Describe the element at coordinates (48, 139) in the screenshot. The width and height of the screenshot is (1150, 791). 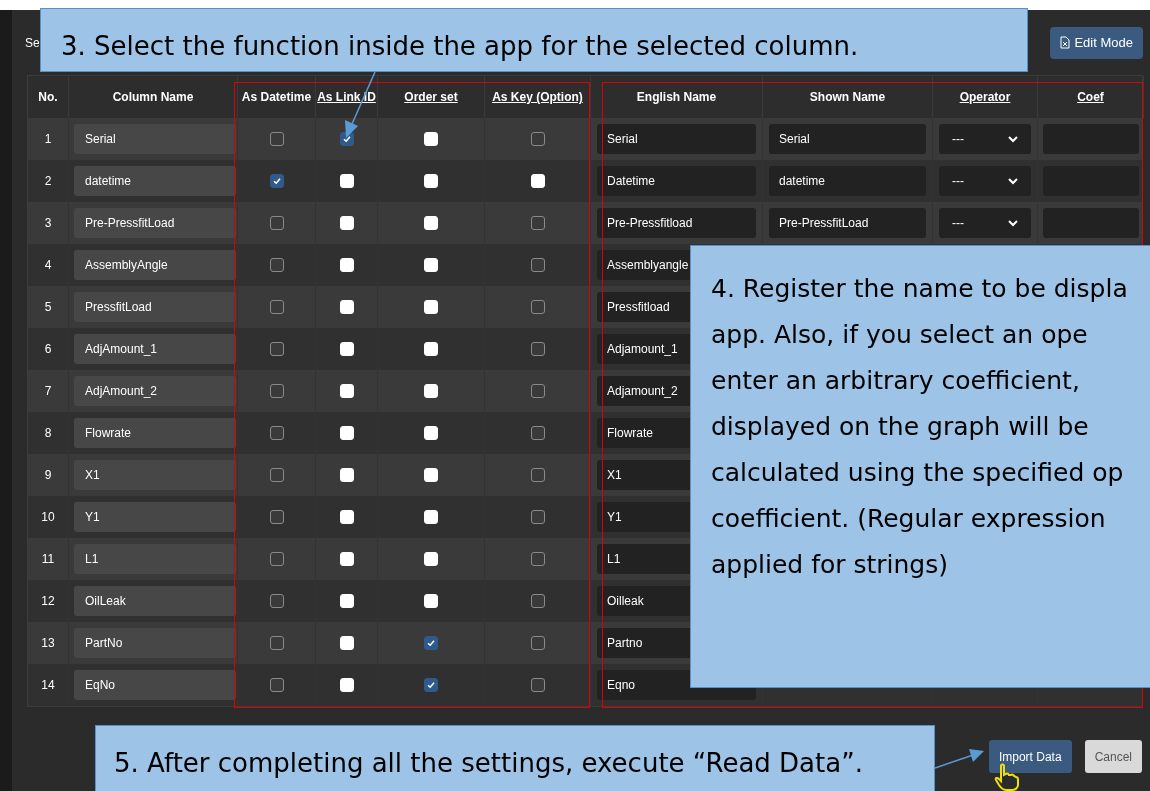
I see `row-number: 1` at that location.